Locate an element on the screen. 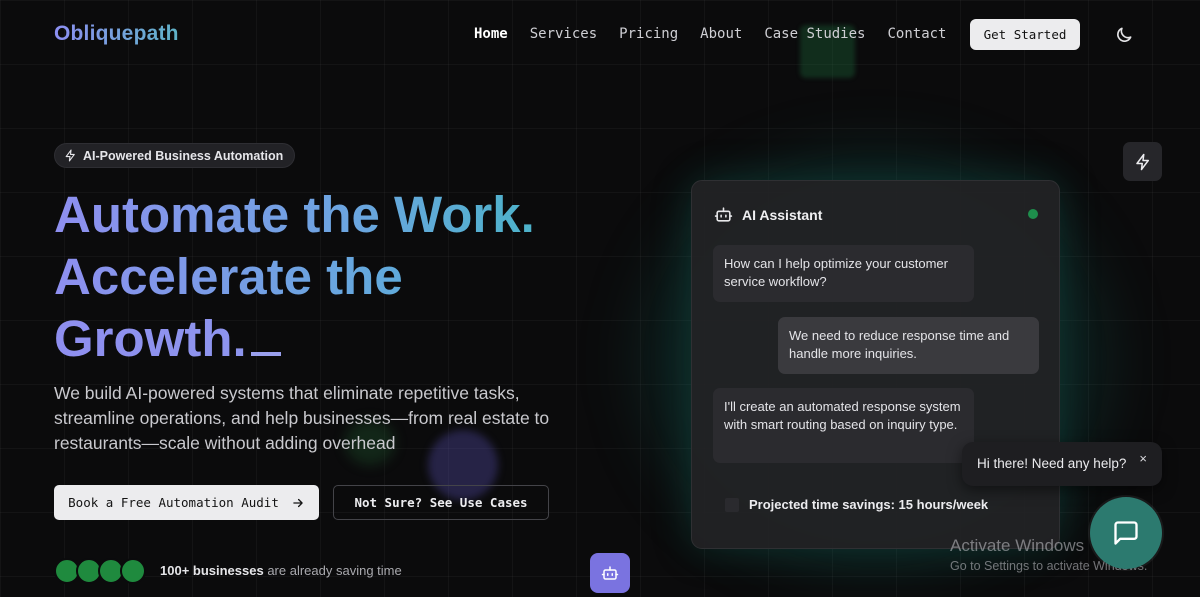 This screenshot has height=597, width=1200. hero-badge-text: AI-Powered Business Automation is located at coordinates (183, 155).